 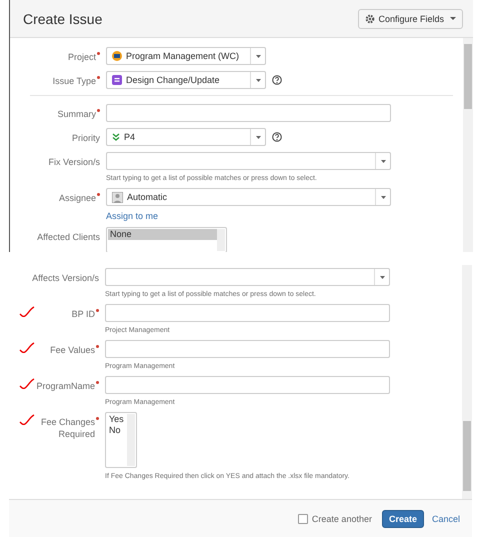 What do you see at coordinates (117, 430) in the screenshot?
I see `listbox-option: No` at bounding box center [117, 430].